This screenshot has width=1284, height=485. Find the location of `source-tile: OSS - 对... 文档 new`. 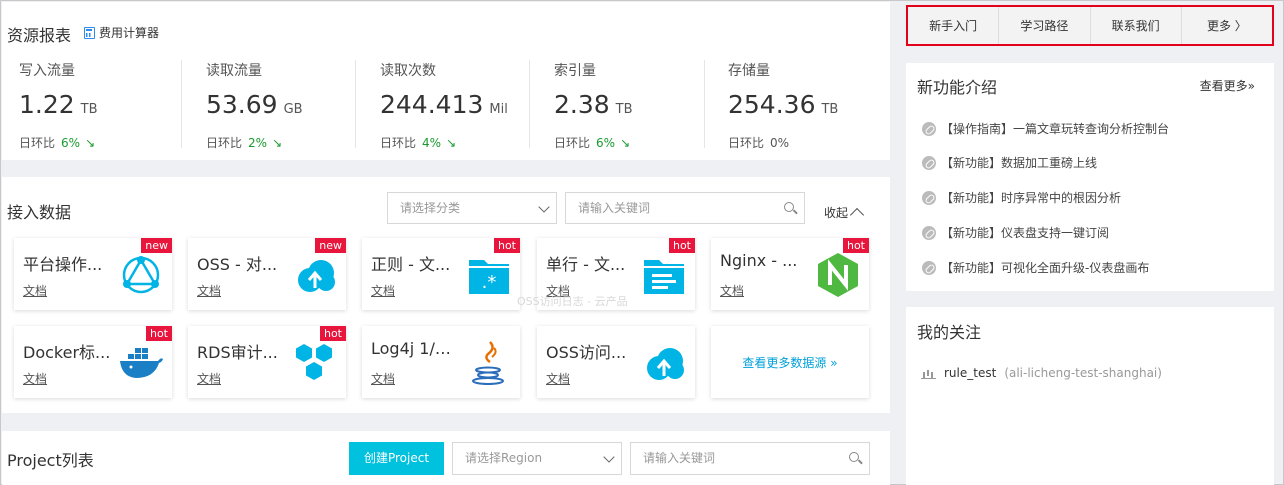

source-tile: OSS - 对... 文档 new is located at coordinates (267, 274).